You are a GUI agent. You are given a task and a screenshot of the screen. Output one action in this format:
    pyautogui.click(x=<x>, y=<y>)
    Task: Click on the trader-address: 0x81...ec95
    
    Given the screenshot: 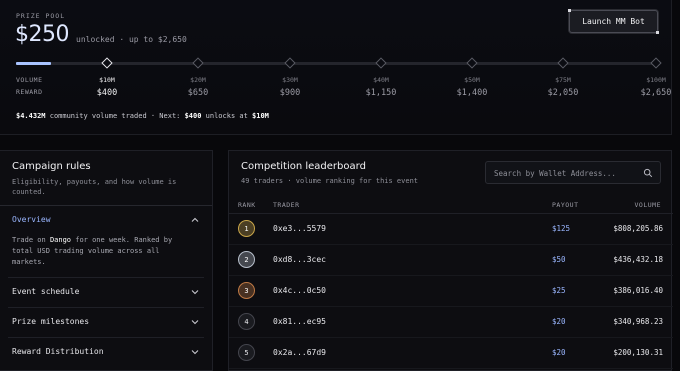 What is the action you would take?
    pyautogui.click(x=299, y=321)
    